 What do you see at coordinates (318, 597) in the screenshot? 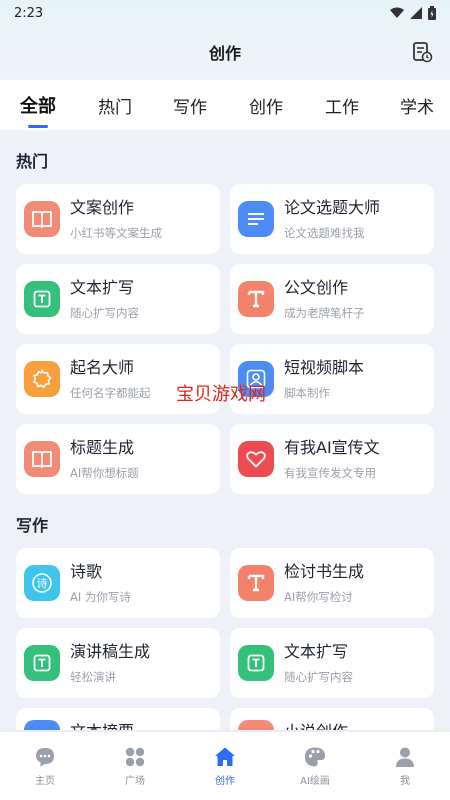
I see `card-desc: AI帮你写检讨` at bounding box center [318, 597].